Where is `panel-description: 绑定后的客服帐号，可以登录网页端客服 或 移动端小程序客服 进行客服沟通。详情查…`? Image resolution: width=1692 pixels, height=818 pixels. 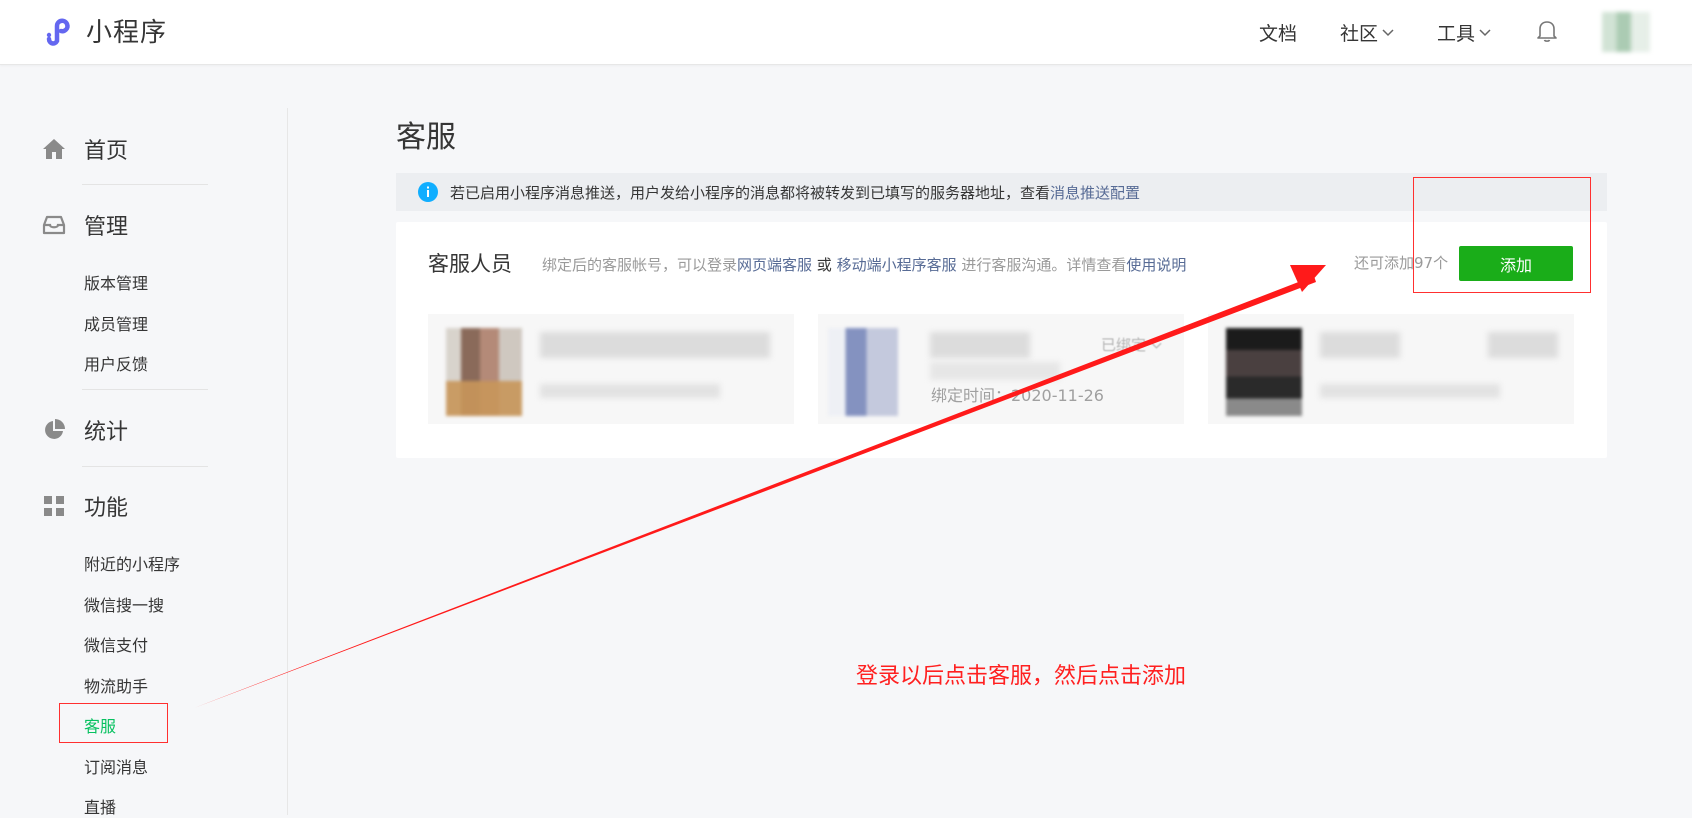 panel-description: 绑定后的客服帐号，可以登录网页端客服 或 移动端小程序客服 进行客服沟通。详情查… is located at coordinates (864, 264).